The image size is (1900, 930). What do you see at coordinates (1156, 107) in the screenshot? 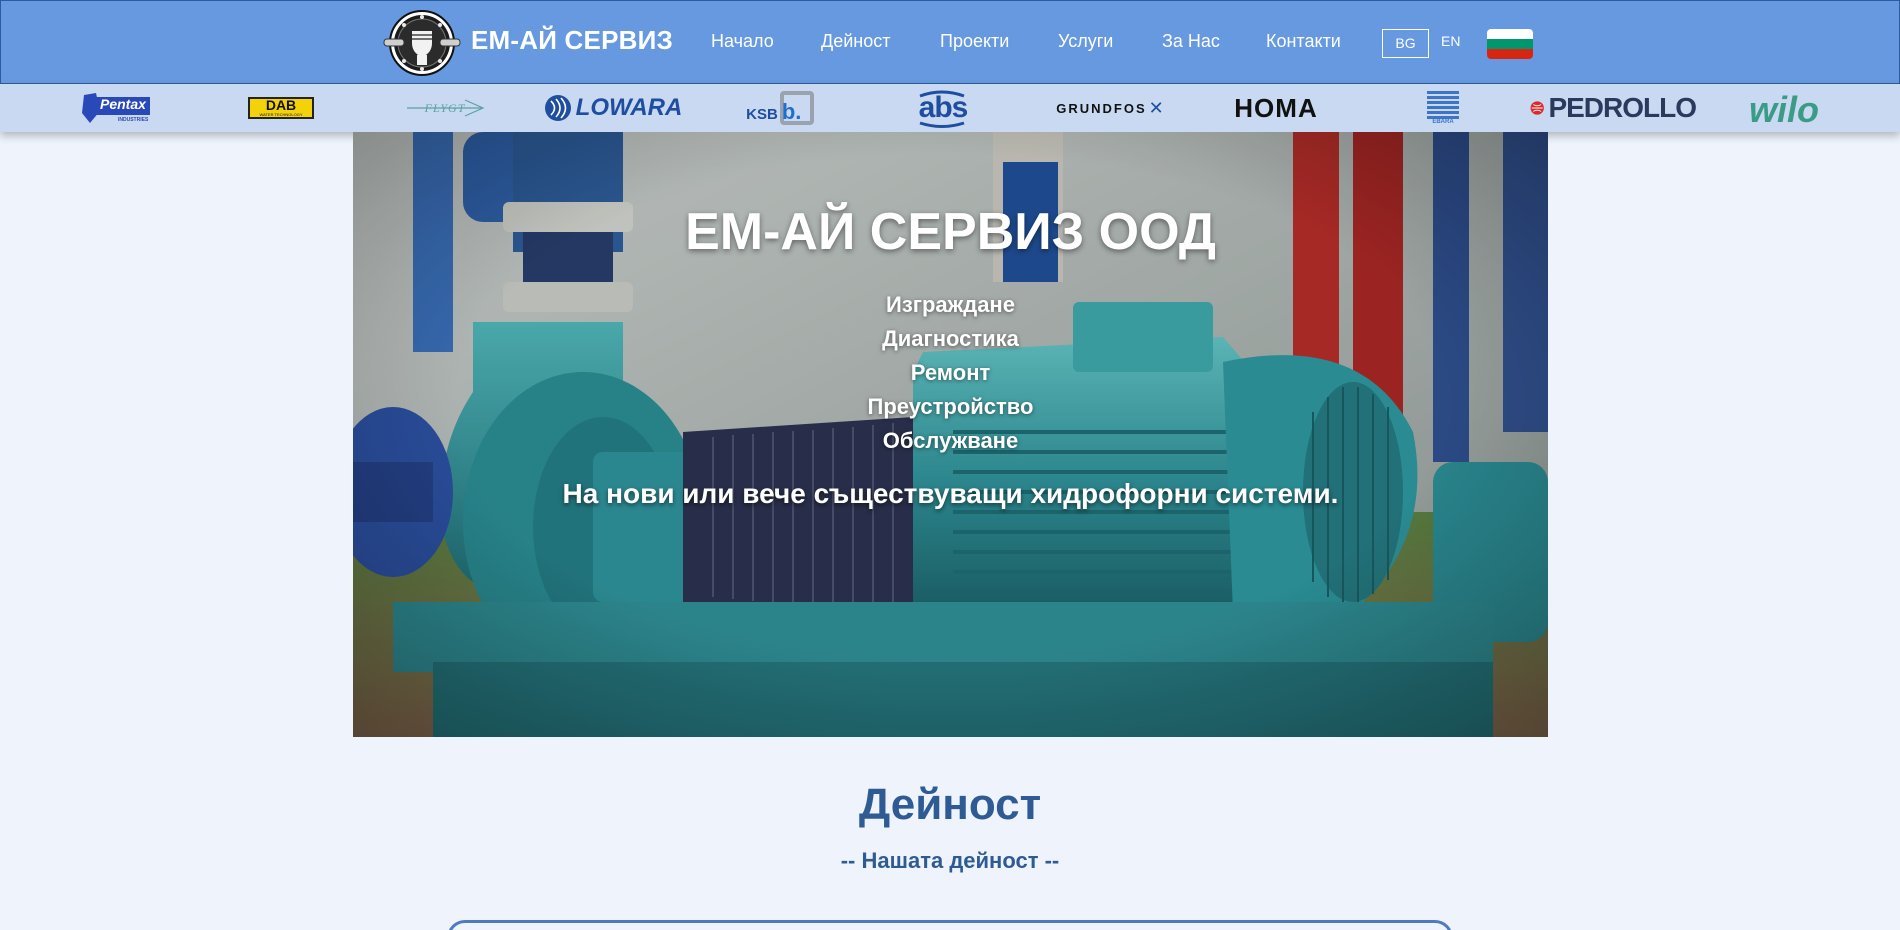
I see `grundfos-x-icon: ✕` at bounding box center [1156, 107].